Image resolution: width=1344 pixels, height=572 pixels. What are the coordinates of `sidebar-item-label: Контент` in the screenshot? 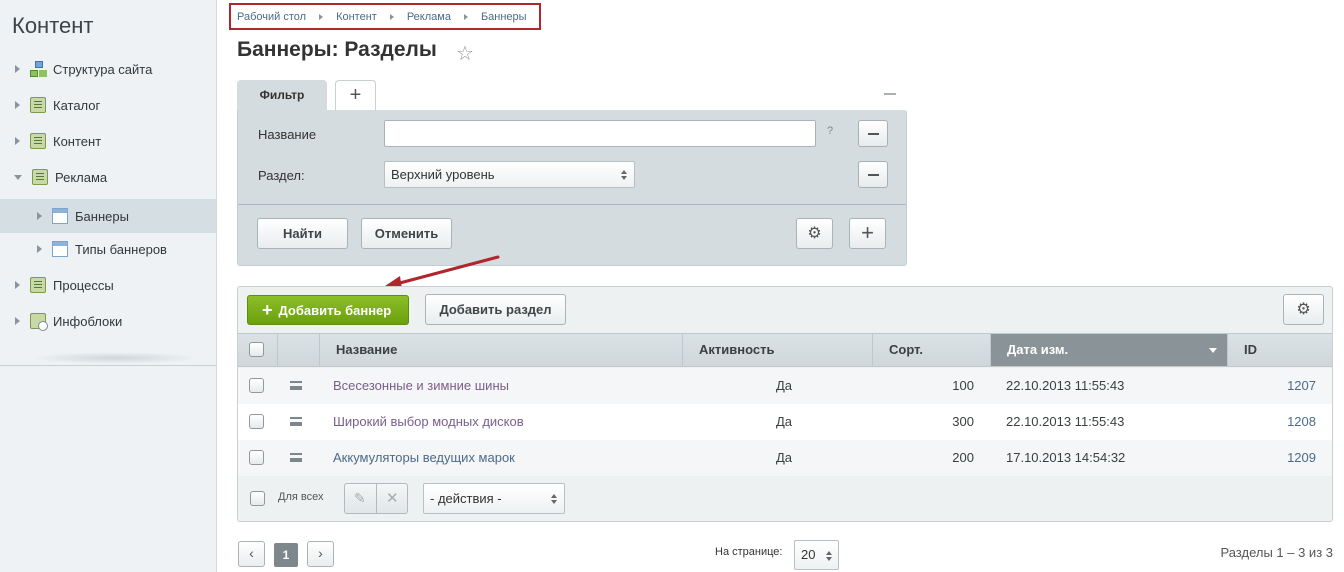 It's located at (77, 141).